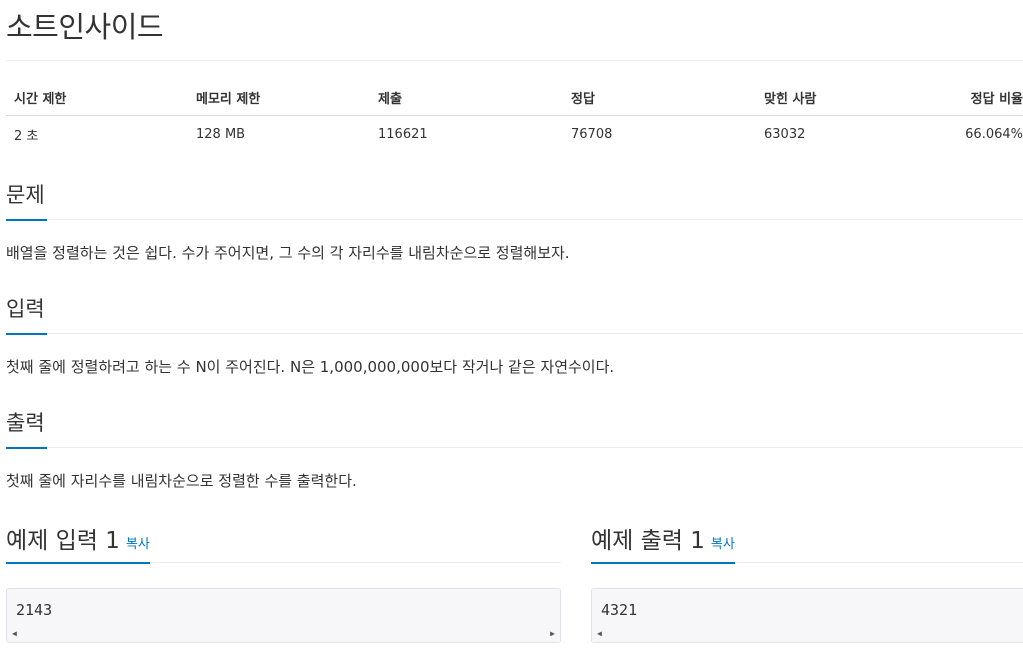 This screenshot has height=658, width=1023. I want to click on table-header-row: 시간 제한 메모리 제한 제출 정답 맞힌 사람 정답 비율, so click(514, 98).